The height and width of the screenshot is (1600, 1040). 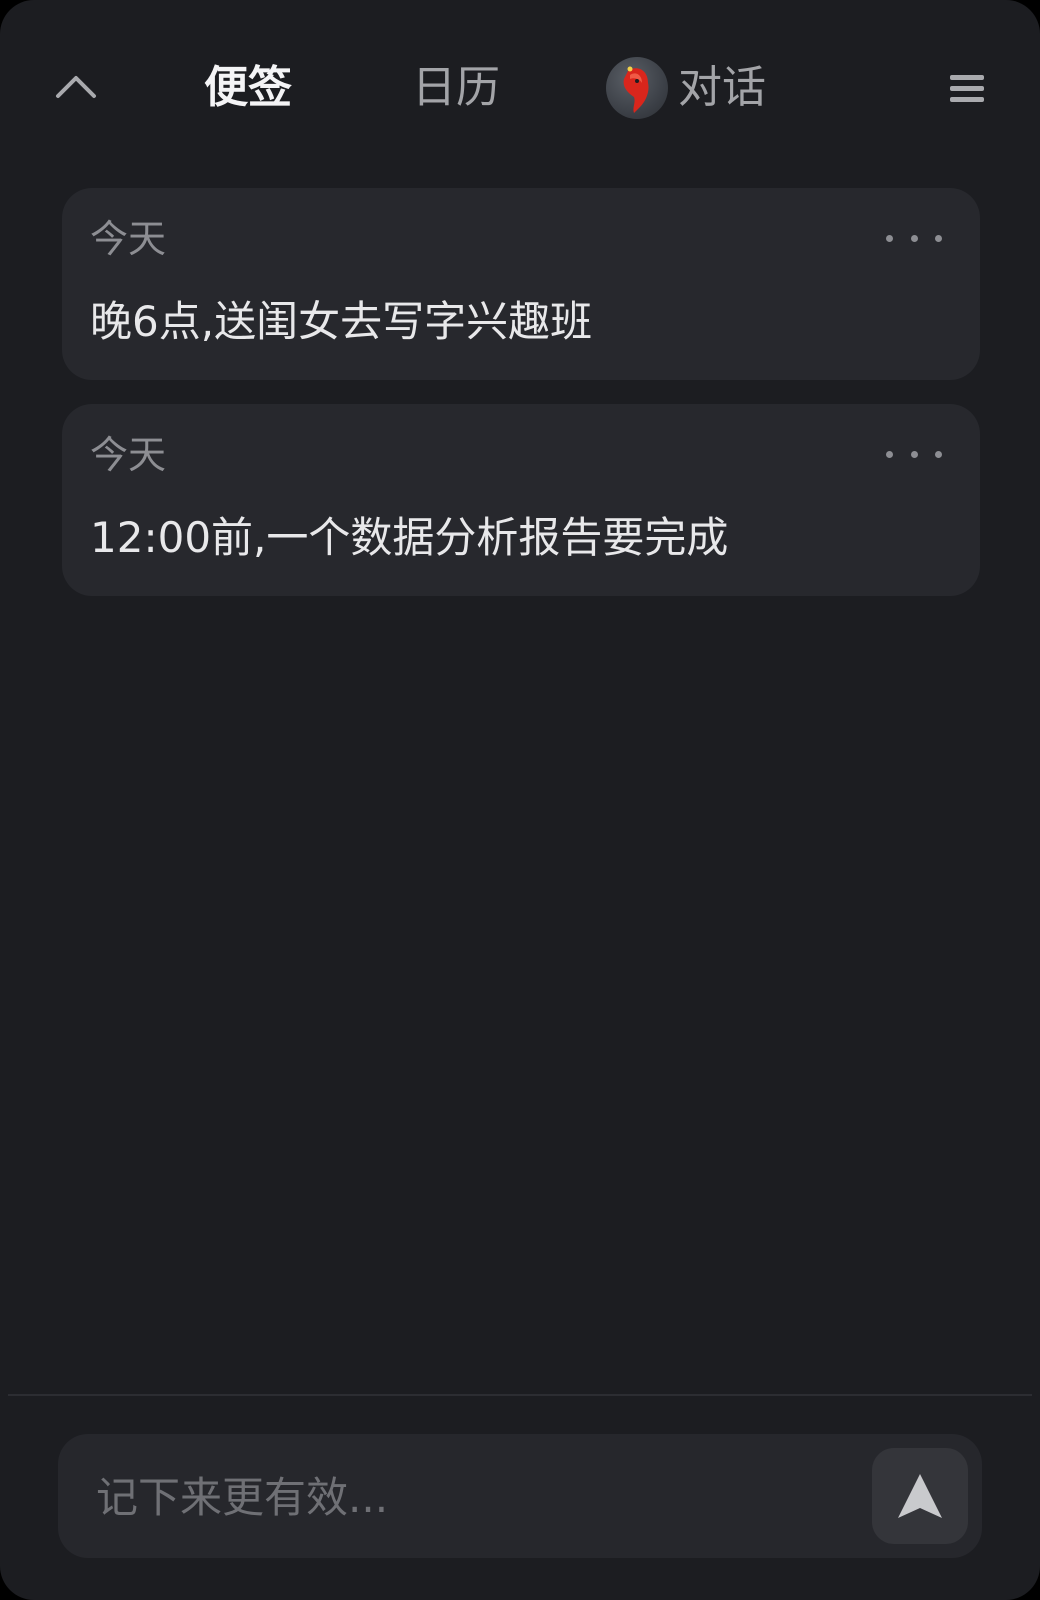 I want to click on note-composer, so click(x=520, y=1496).